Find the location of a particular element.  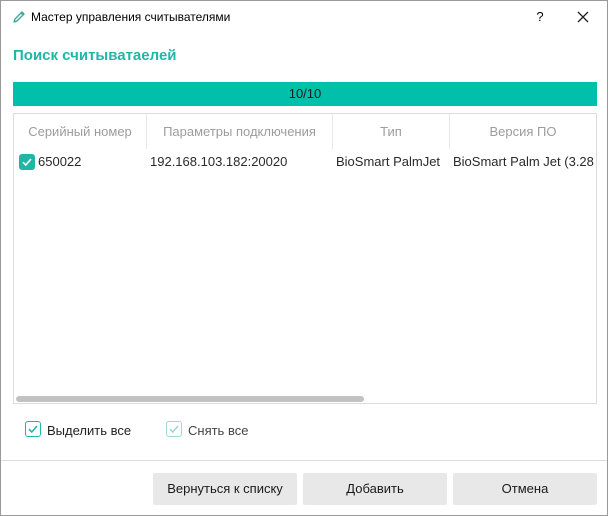

column-header-type: Тип is located at coordinates (391, 131).